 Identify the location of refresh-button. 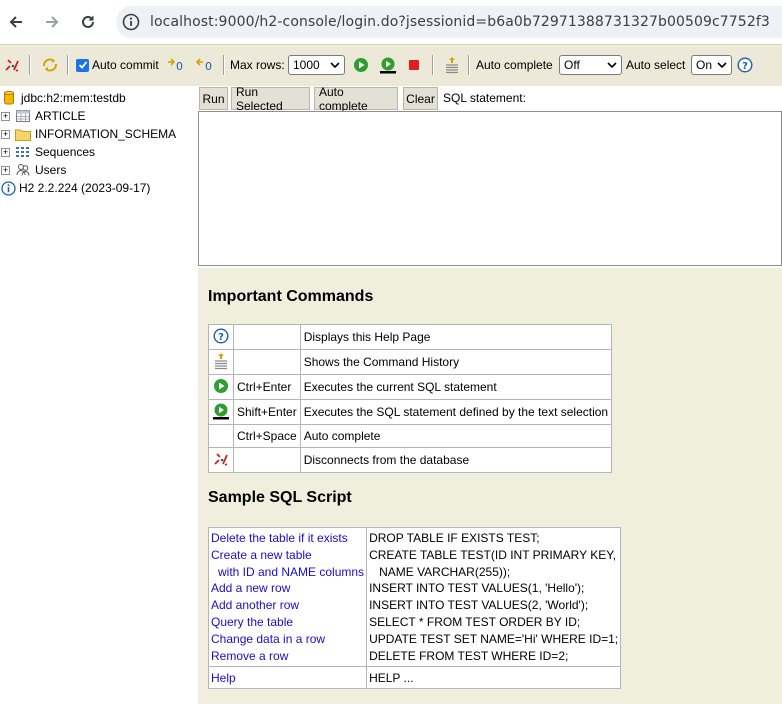
(50, 65).